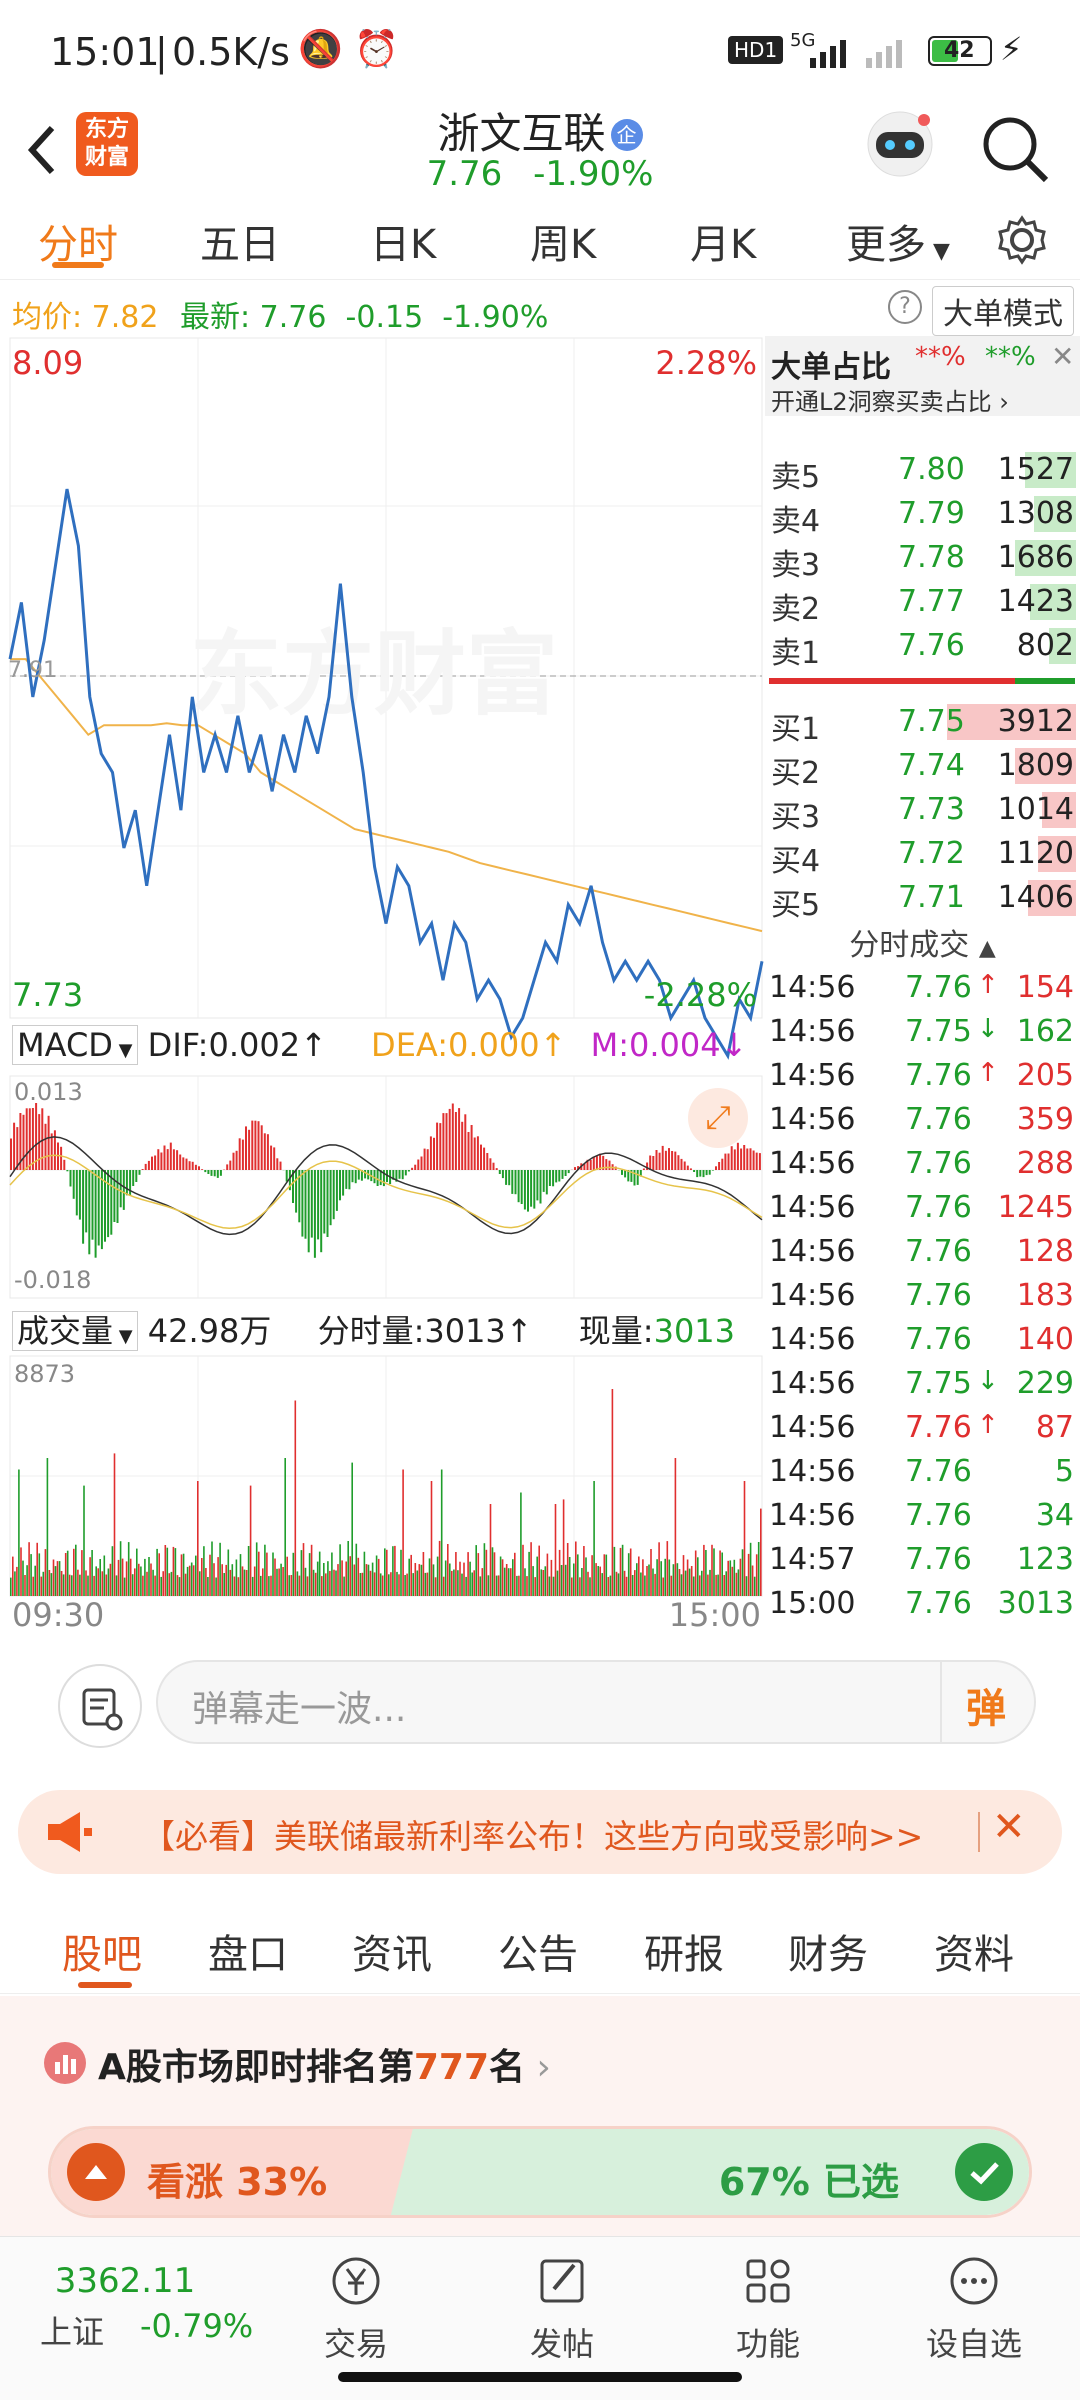 This screenshot has width=1080, height=2400. What do you see at coordinates (248, 1951) in the screenshot?
I see `tab-pankou: 盘口` at bounding box center [248, 1951].